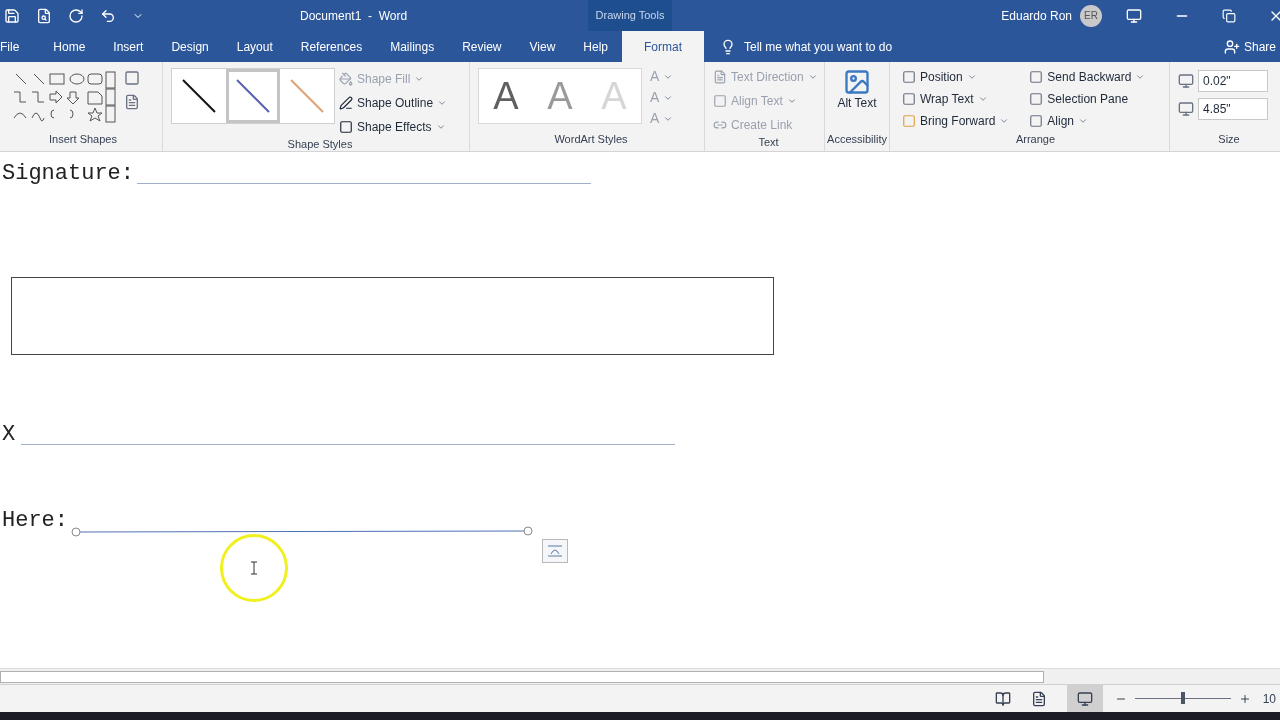  I want to click on ribbon-tab: Home, so click(69, 46).